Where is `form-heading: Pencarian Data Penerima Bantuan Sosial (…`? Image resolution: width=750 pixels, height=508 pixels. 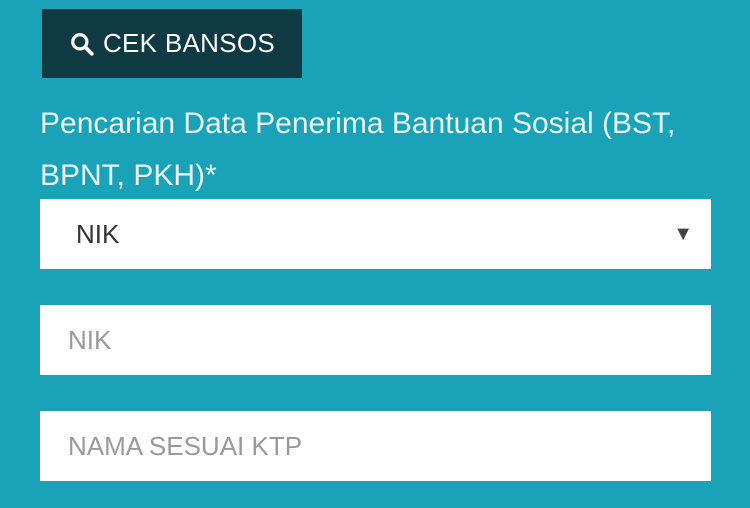
form-heading: Pencarian Data Penerima Bantuan Sosial (… is located at coordinates (358, 149).